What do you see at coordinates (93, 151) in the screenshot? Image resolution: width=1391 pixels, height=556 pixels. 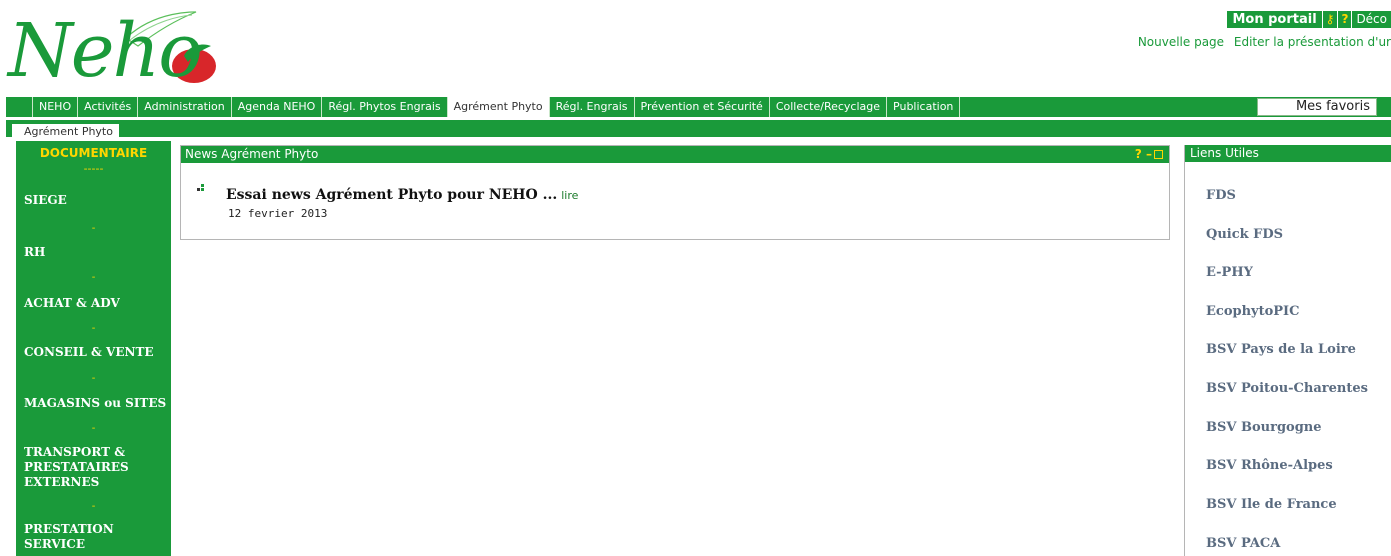 I see `menu-title: DOCUMENTAIRE` at bounding box center [93, 151].